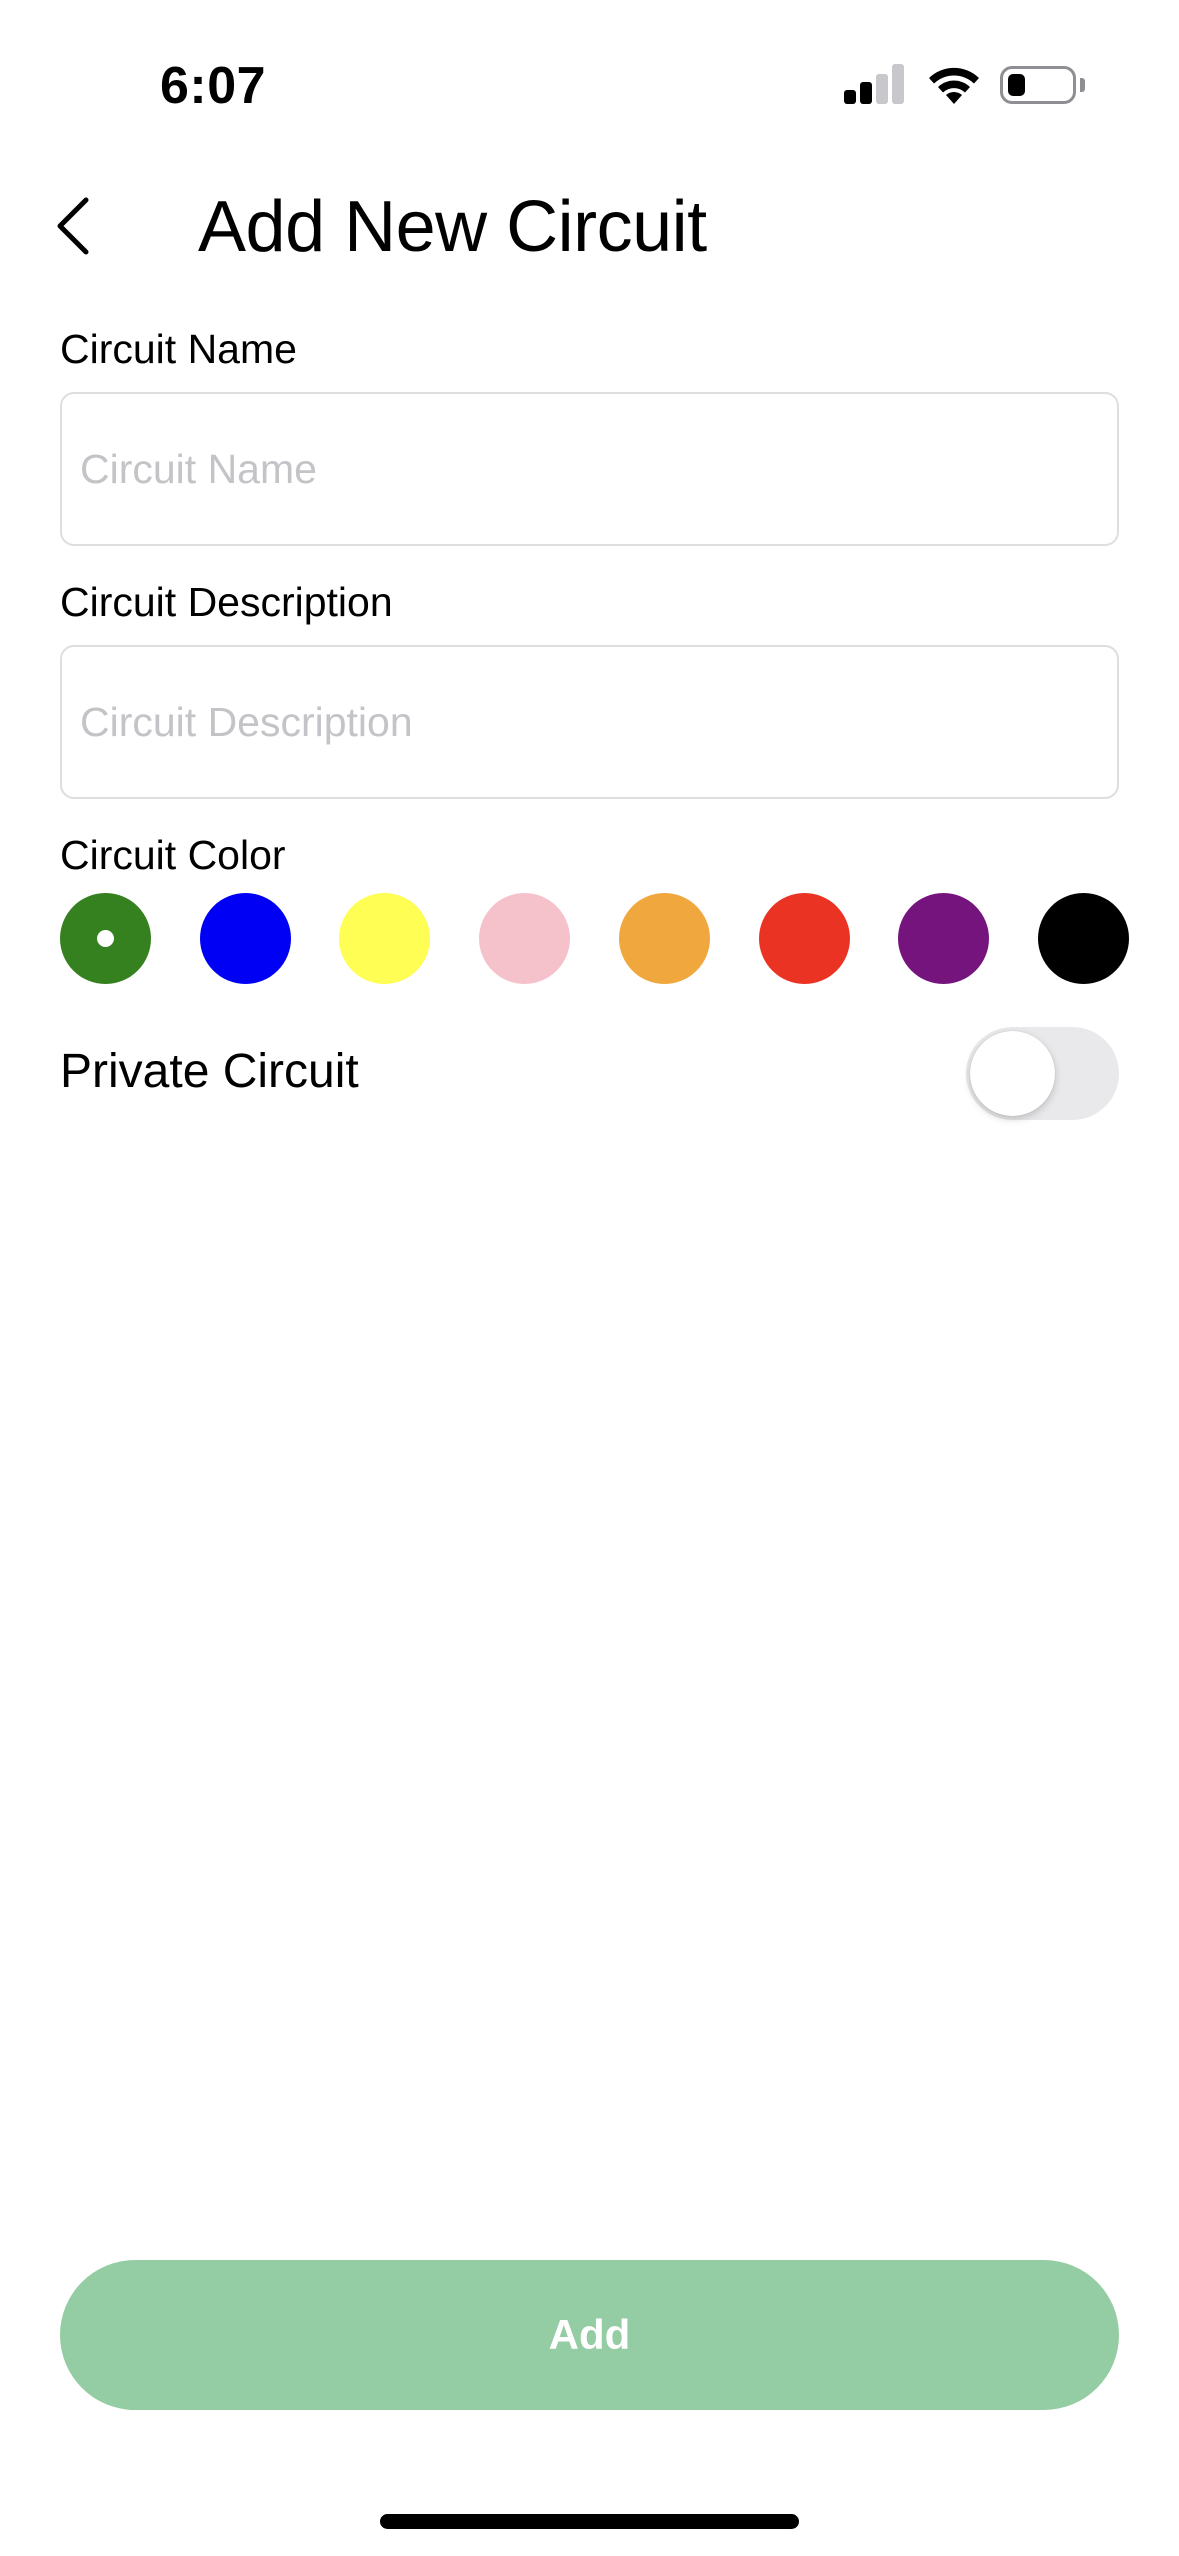 The image size is (1179, 2556). I want to click on chevron-left-icon, so click(73, 226).